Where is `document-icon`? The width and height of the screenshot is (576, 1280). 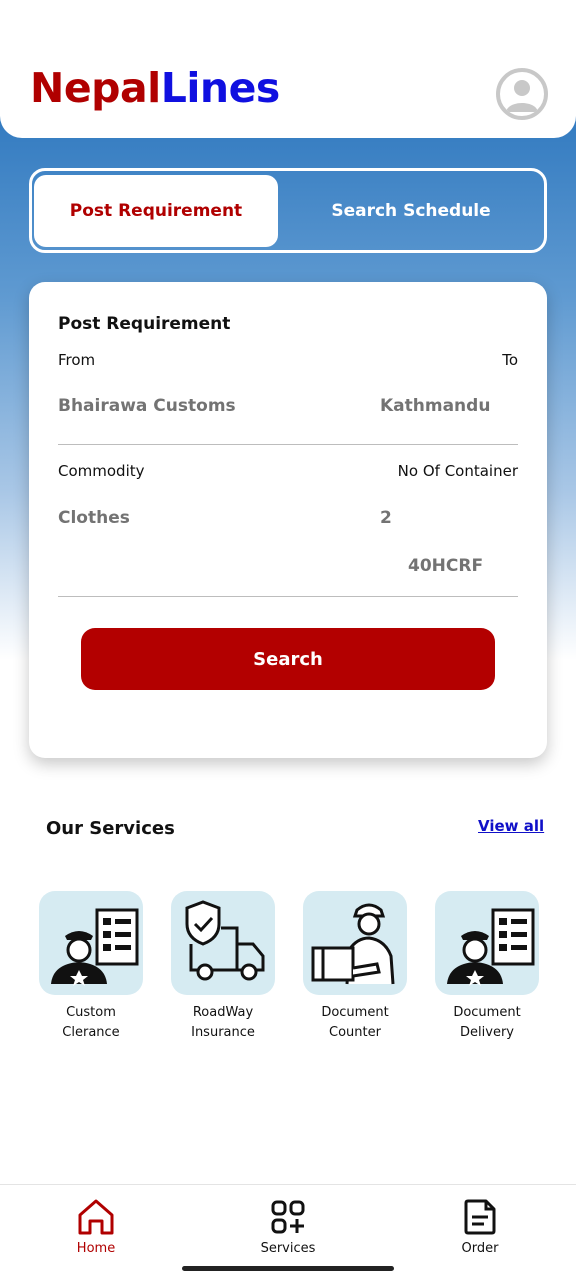 document-icon is located at coordinates (480, 1217).